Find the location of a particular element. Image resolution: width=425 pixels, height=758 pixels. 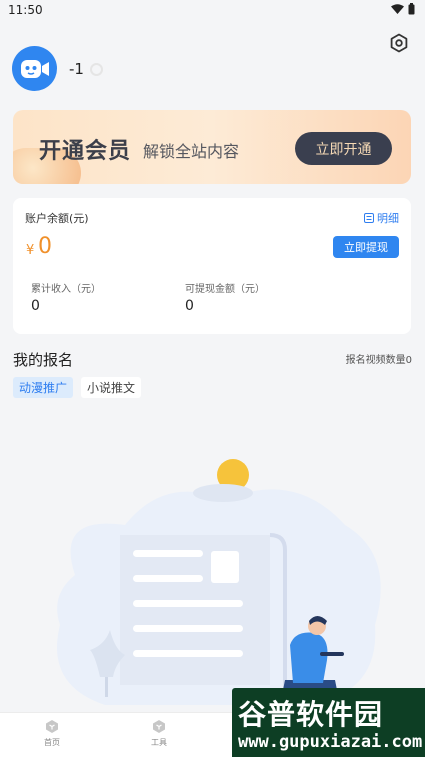

watermark-title: 谷普软件园 is located at coordinates (311, 714).